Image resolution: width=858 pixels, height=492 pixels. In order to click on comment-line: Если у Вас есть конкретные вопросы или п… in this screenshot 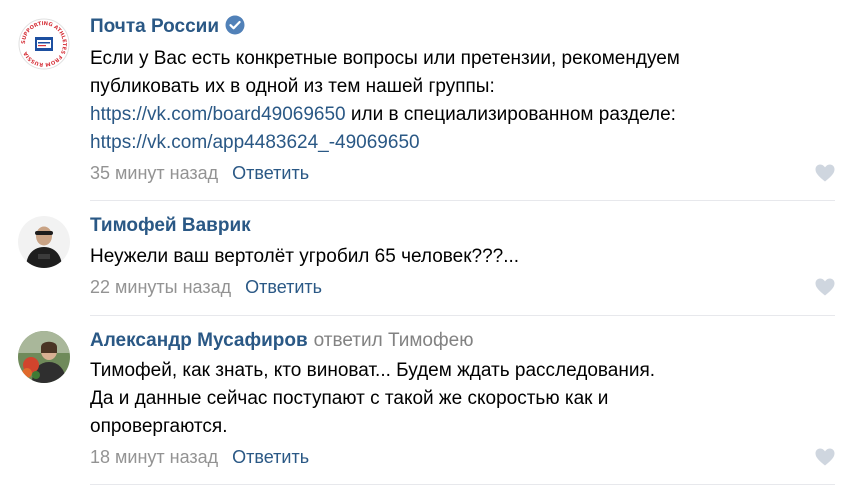, I will do `click(385, 58)`.